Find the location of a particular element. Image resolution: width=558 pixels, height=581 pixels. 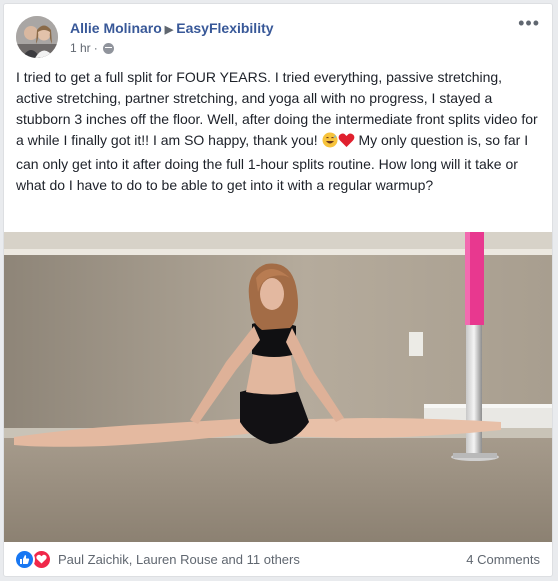

globe-icon is located at coordinates (108, 48).